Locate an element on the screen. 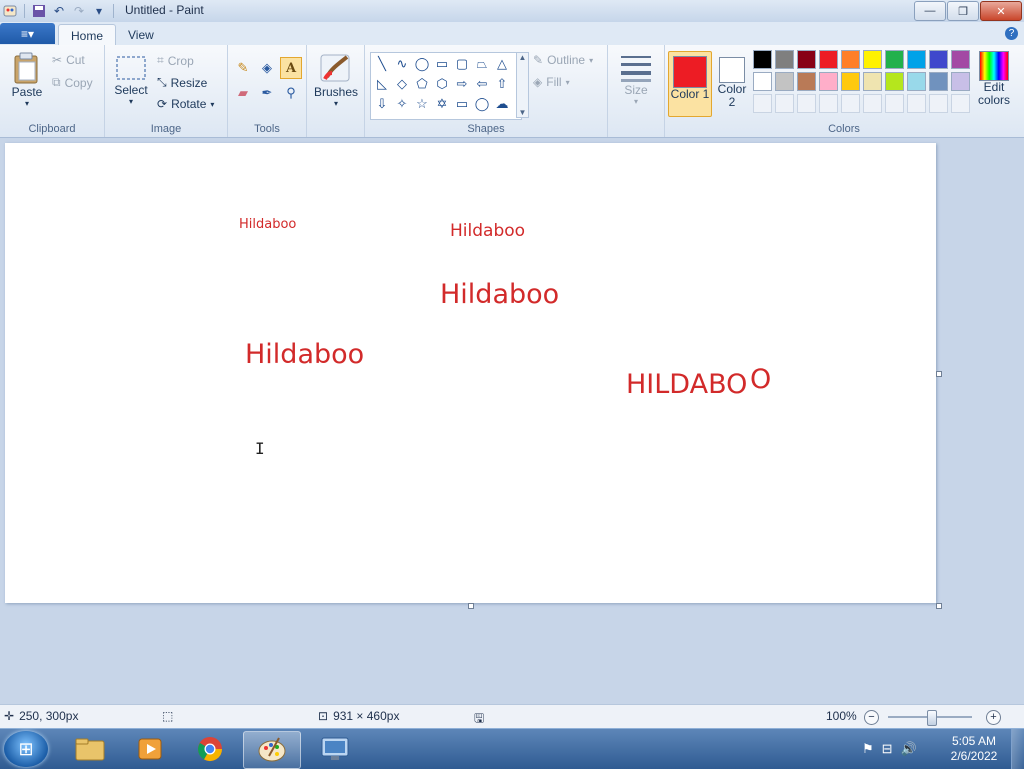 Image resolution: width=1024 pixels, height=769 pixels. cloud-callout-shape-icon: ☁ is located at coordinates (502, 104).